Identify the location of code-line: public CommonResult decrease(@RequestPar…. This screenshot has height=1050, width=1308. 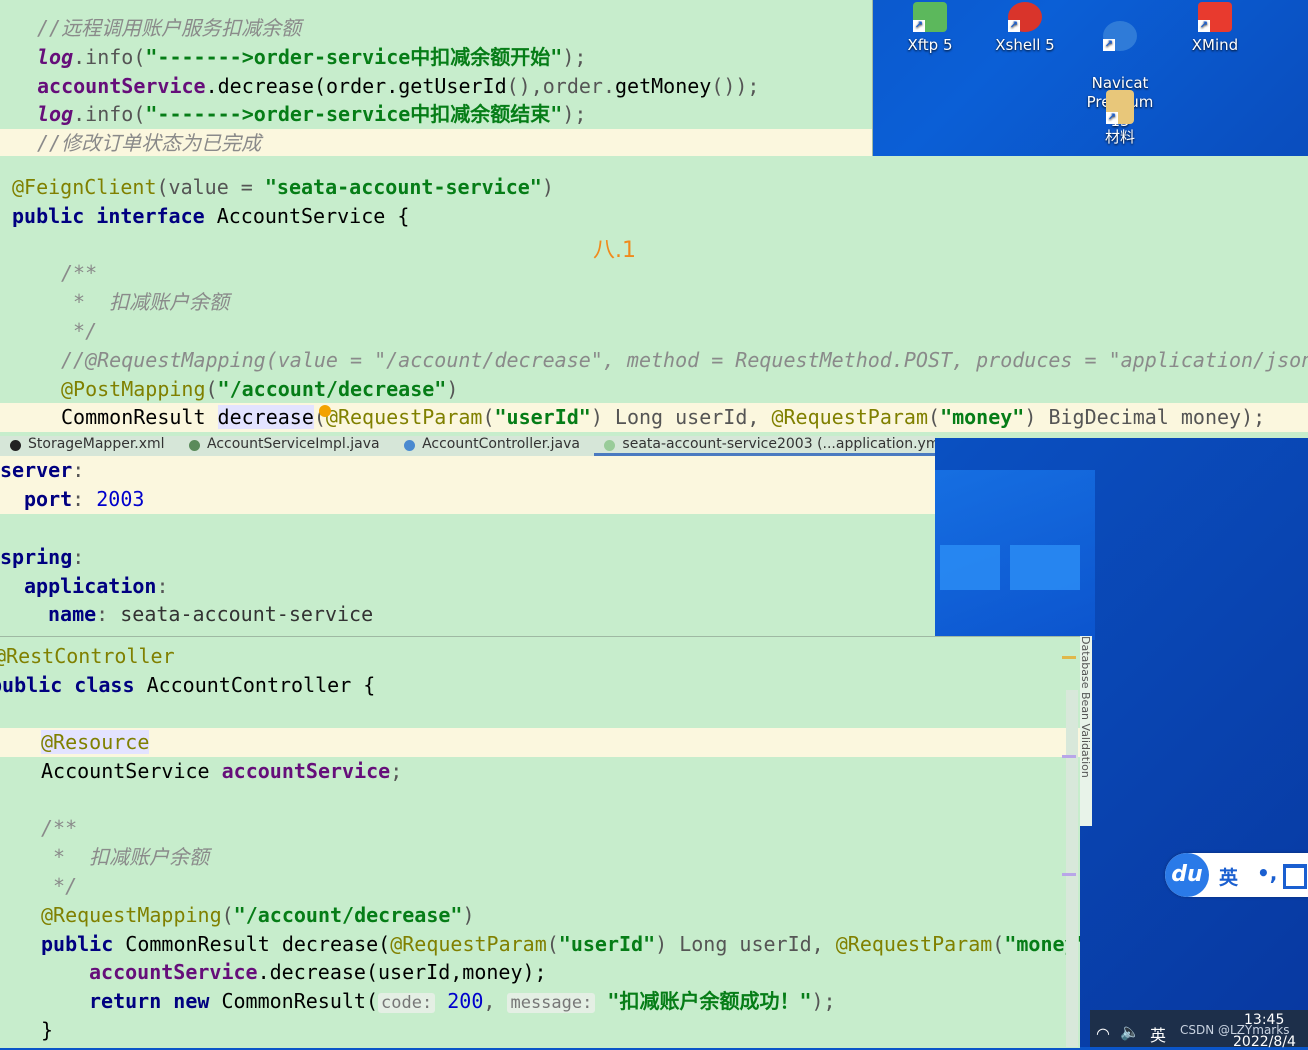
(560, 944).